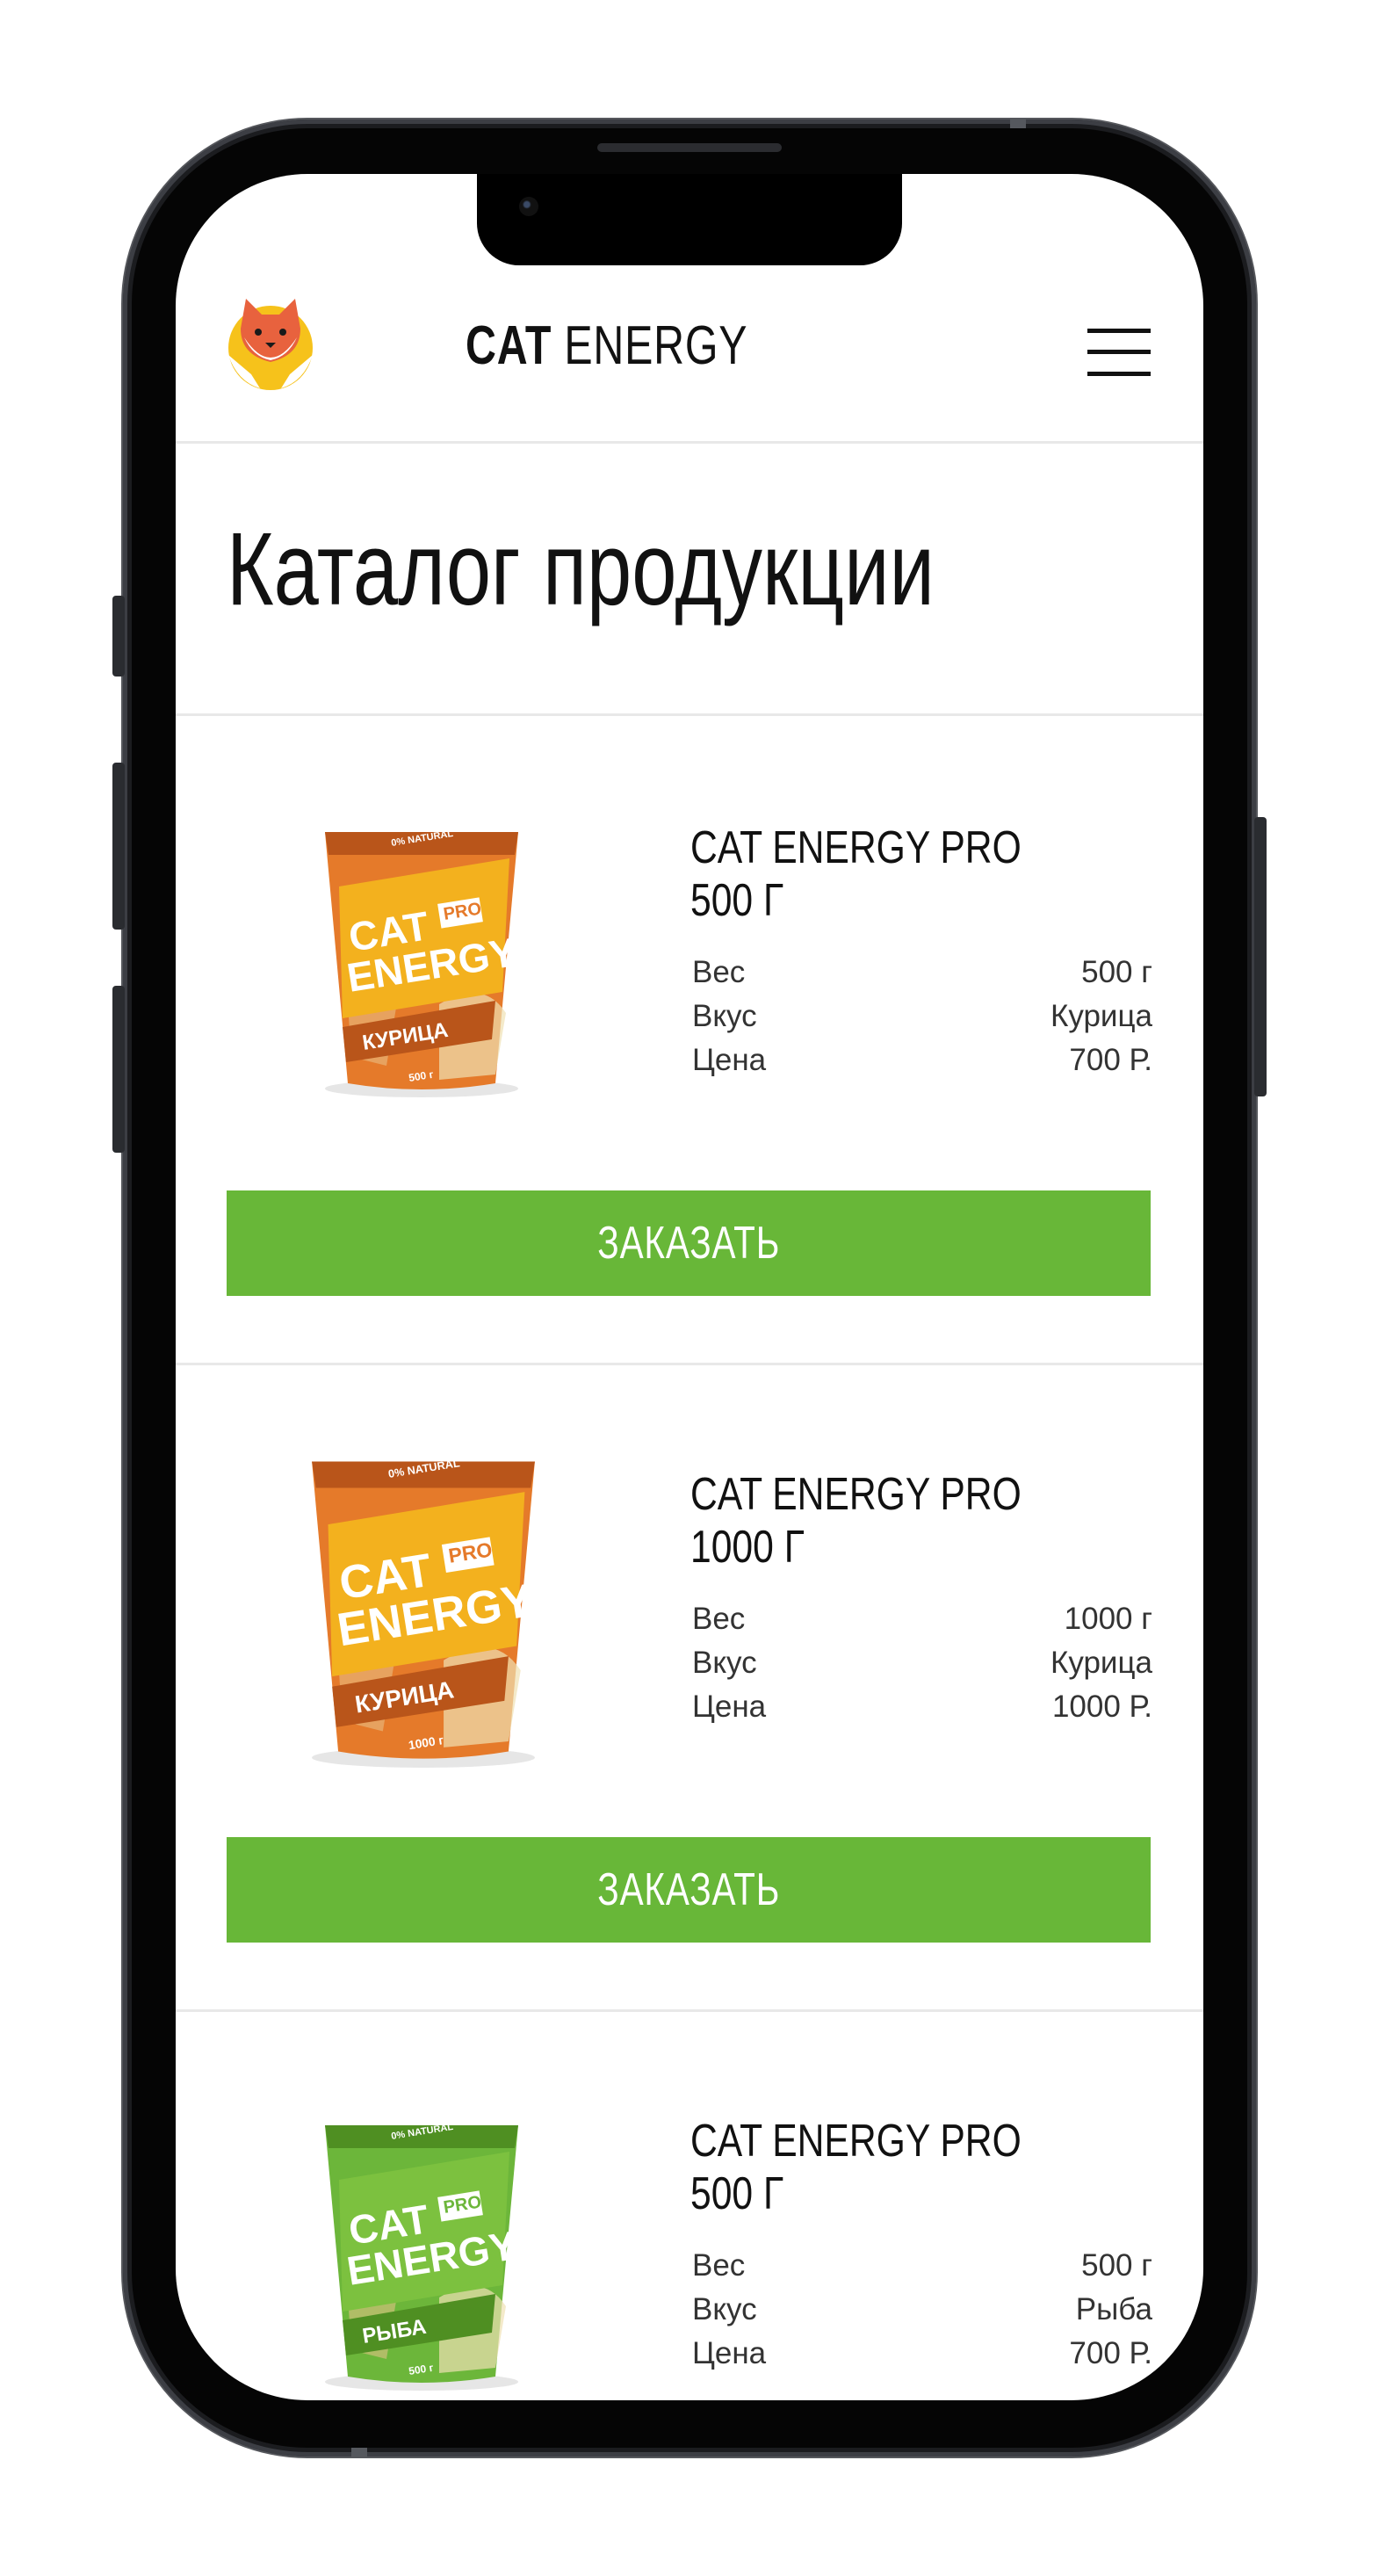 This screenshot has height=2576, width=1379. What do you see at coordinates (747, 1547) in the screenshot?
I see `product-name-line2: 1000 Г` at bounding box center [747, 1547].